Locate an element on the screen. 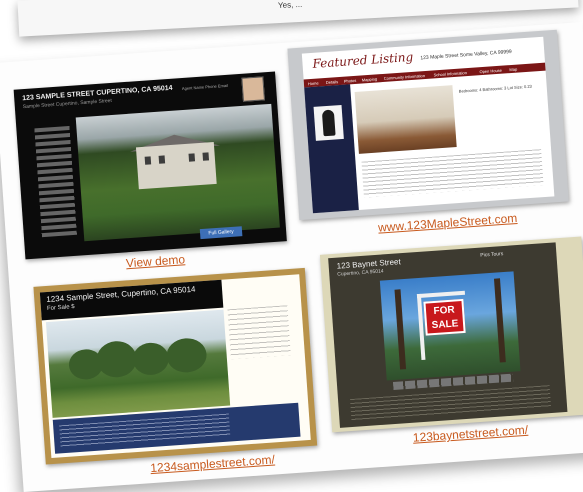  for-sale-sign: FOR SALE is located at coordinates (444, 317).